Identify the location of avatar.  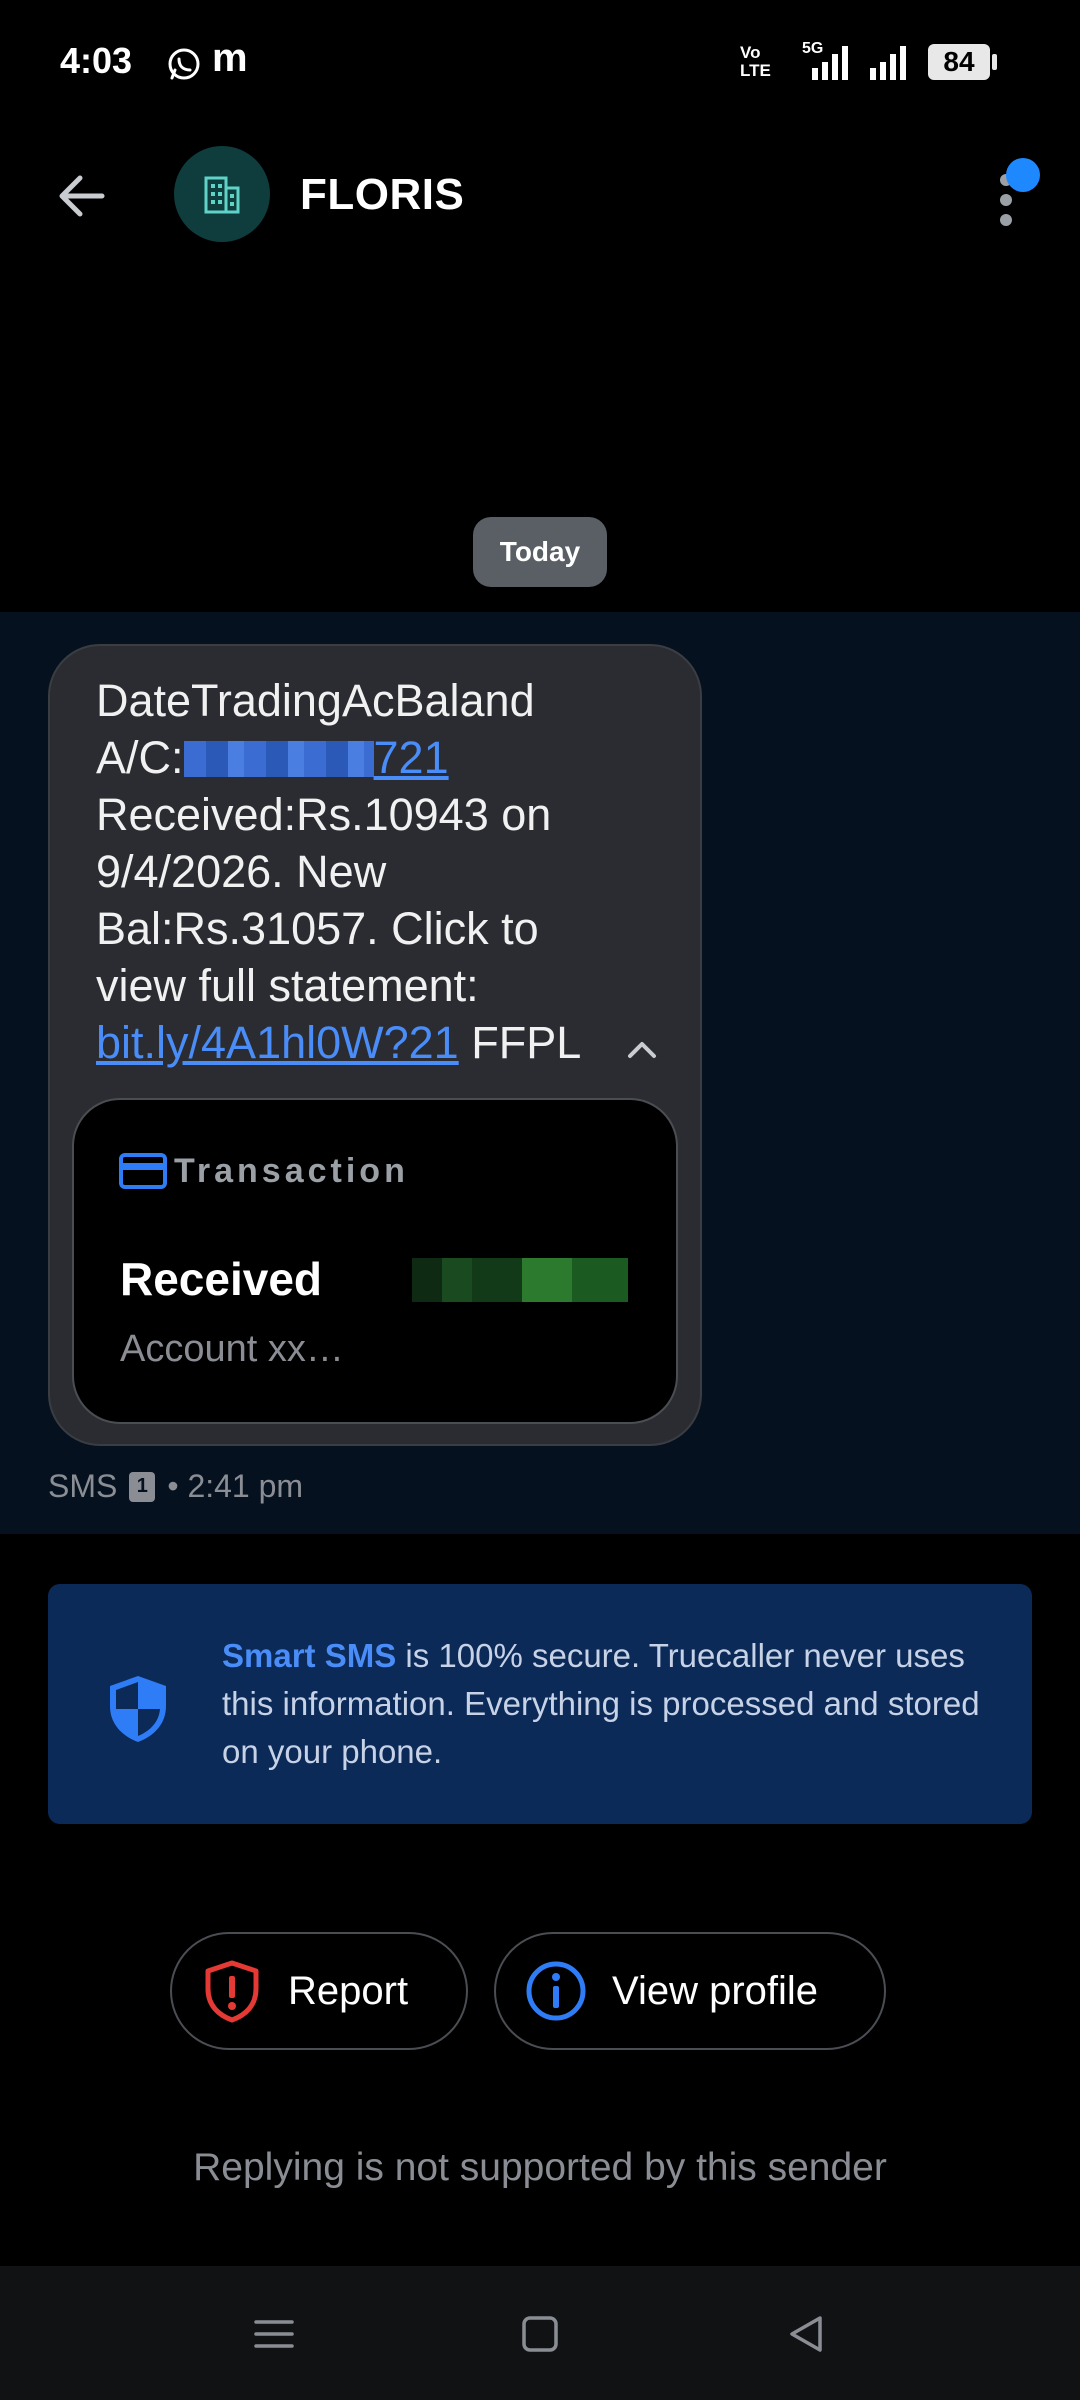
(222, 194).